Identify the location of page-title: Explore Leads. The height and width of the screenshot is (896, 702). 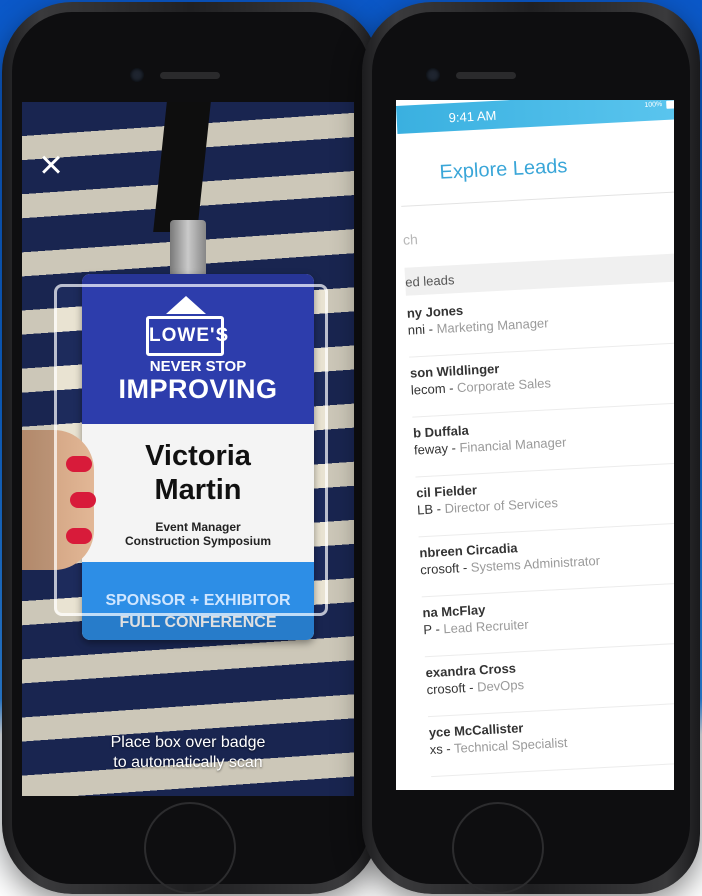
(503, 169).